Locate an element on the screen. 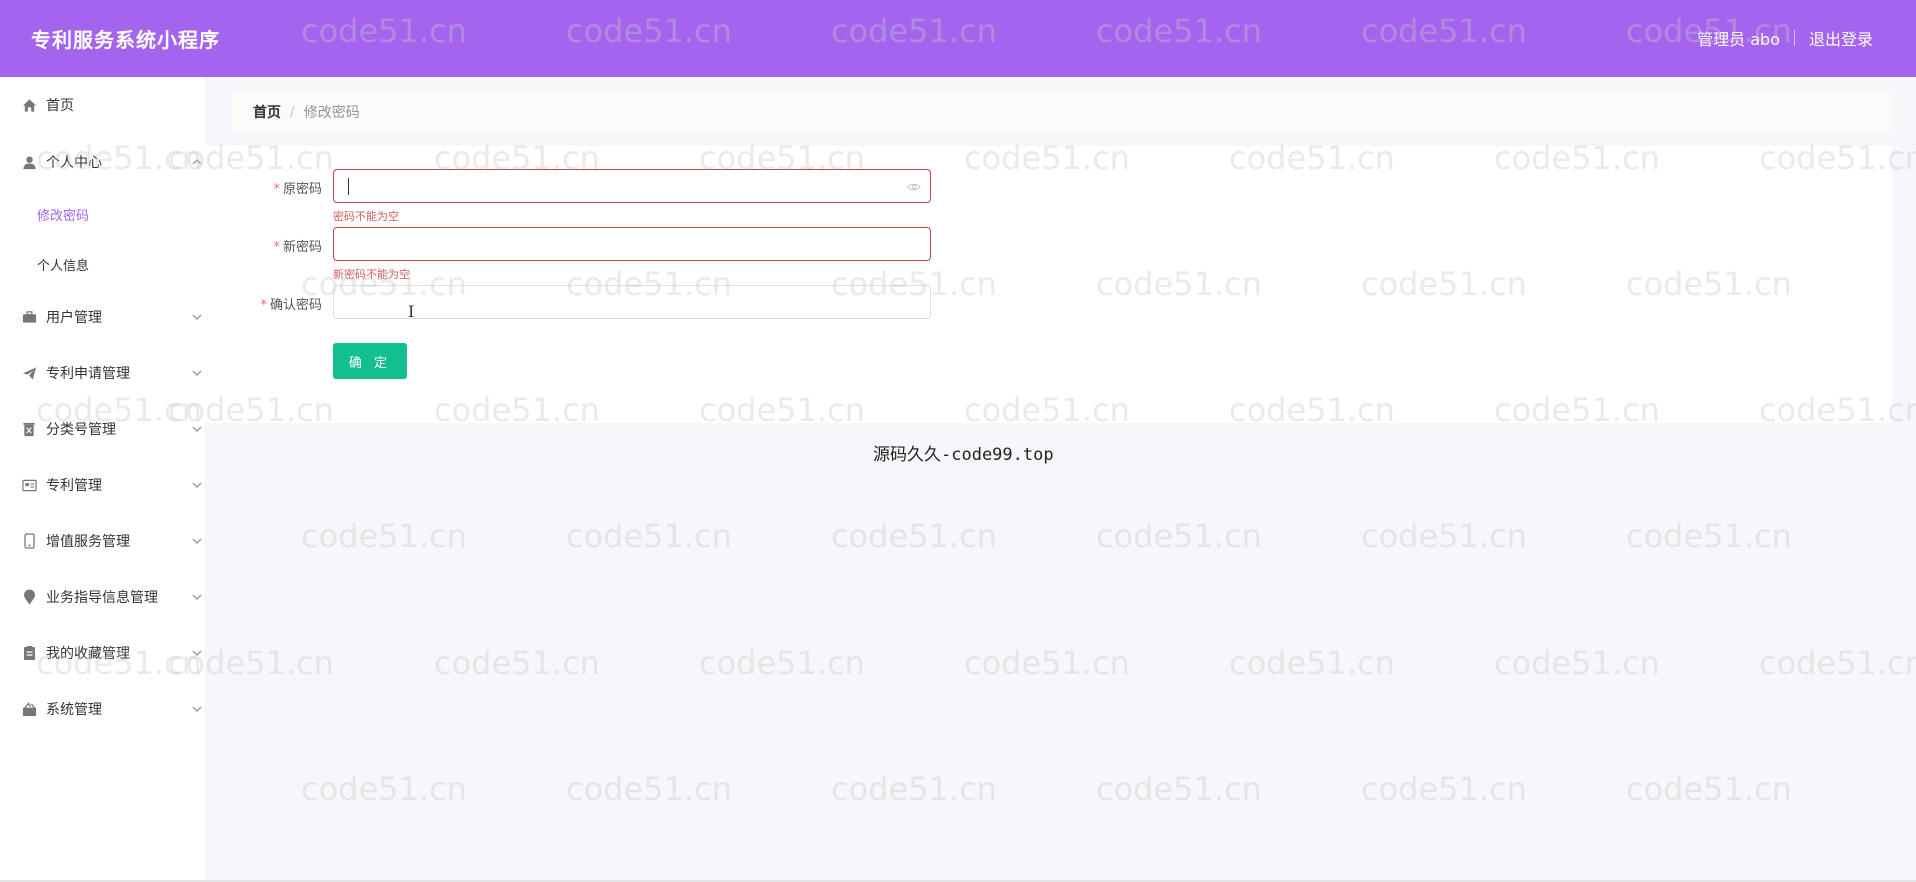  sidebar-item-label: 业务指导信息管理 is located at coordinates (102, 598).